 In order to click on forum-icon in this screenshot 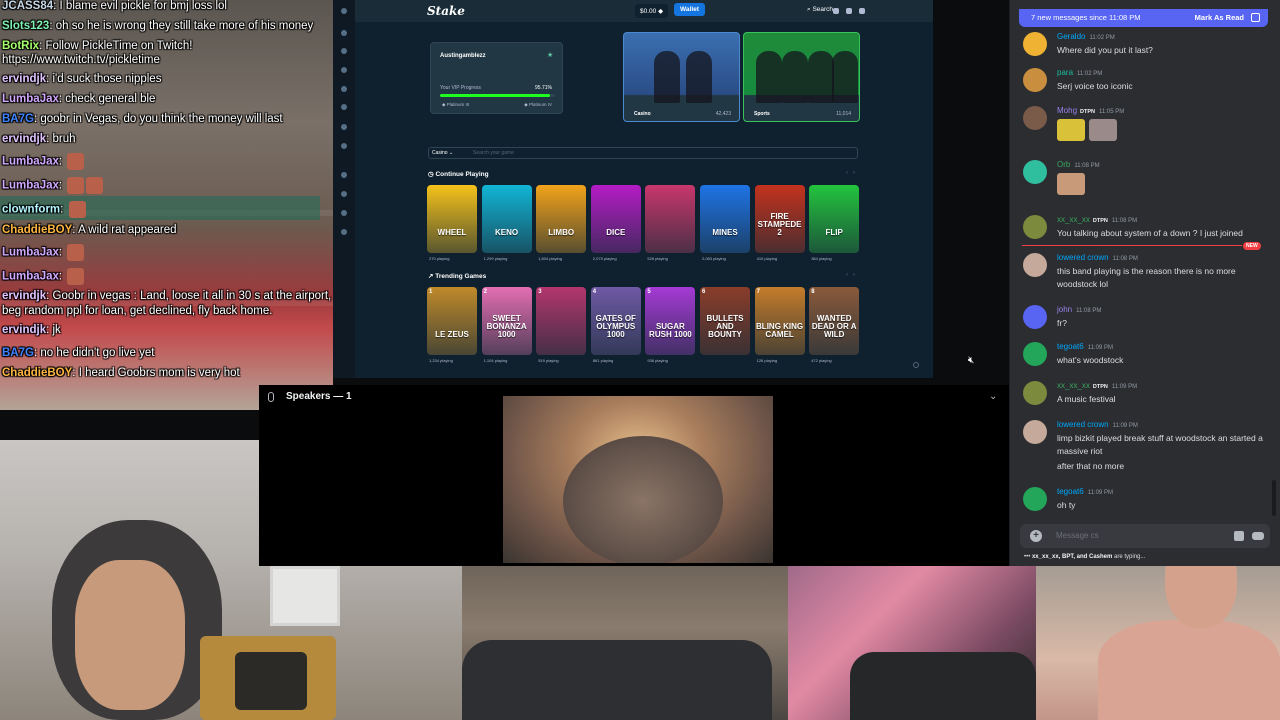, I will do `click(344, 175)`.